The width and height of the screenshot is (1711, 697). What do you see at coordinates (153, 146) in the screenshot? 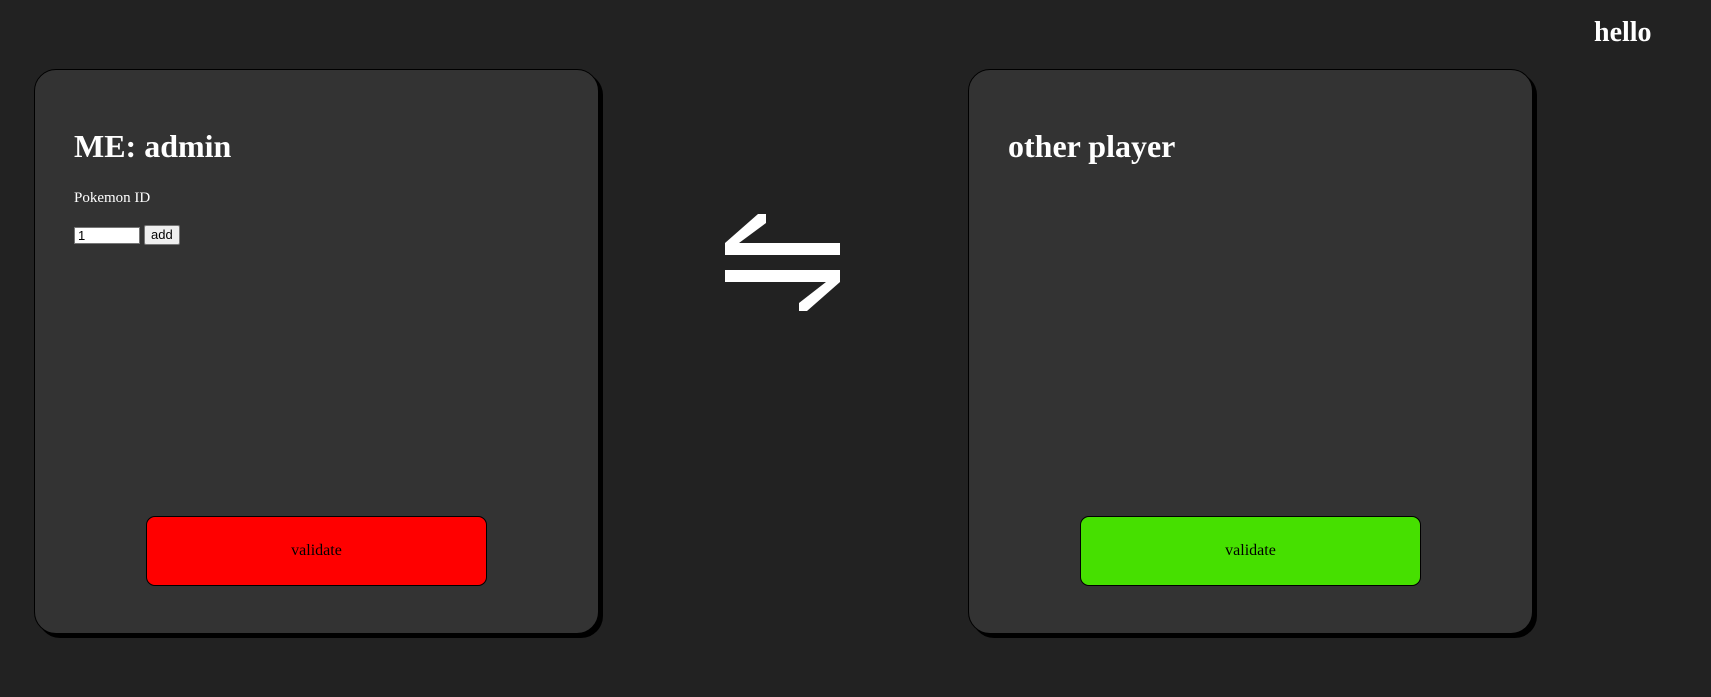
I see `my-player-title: ME: admin` at bounding box center [153, 146].